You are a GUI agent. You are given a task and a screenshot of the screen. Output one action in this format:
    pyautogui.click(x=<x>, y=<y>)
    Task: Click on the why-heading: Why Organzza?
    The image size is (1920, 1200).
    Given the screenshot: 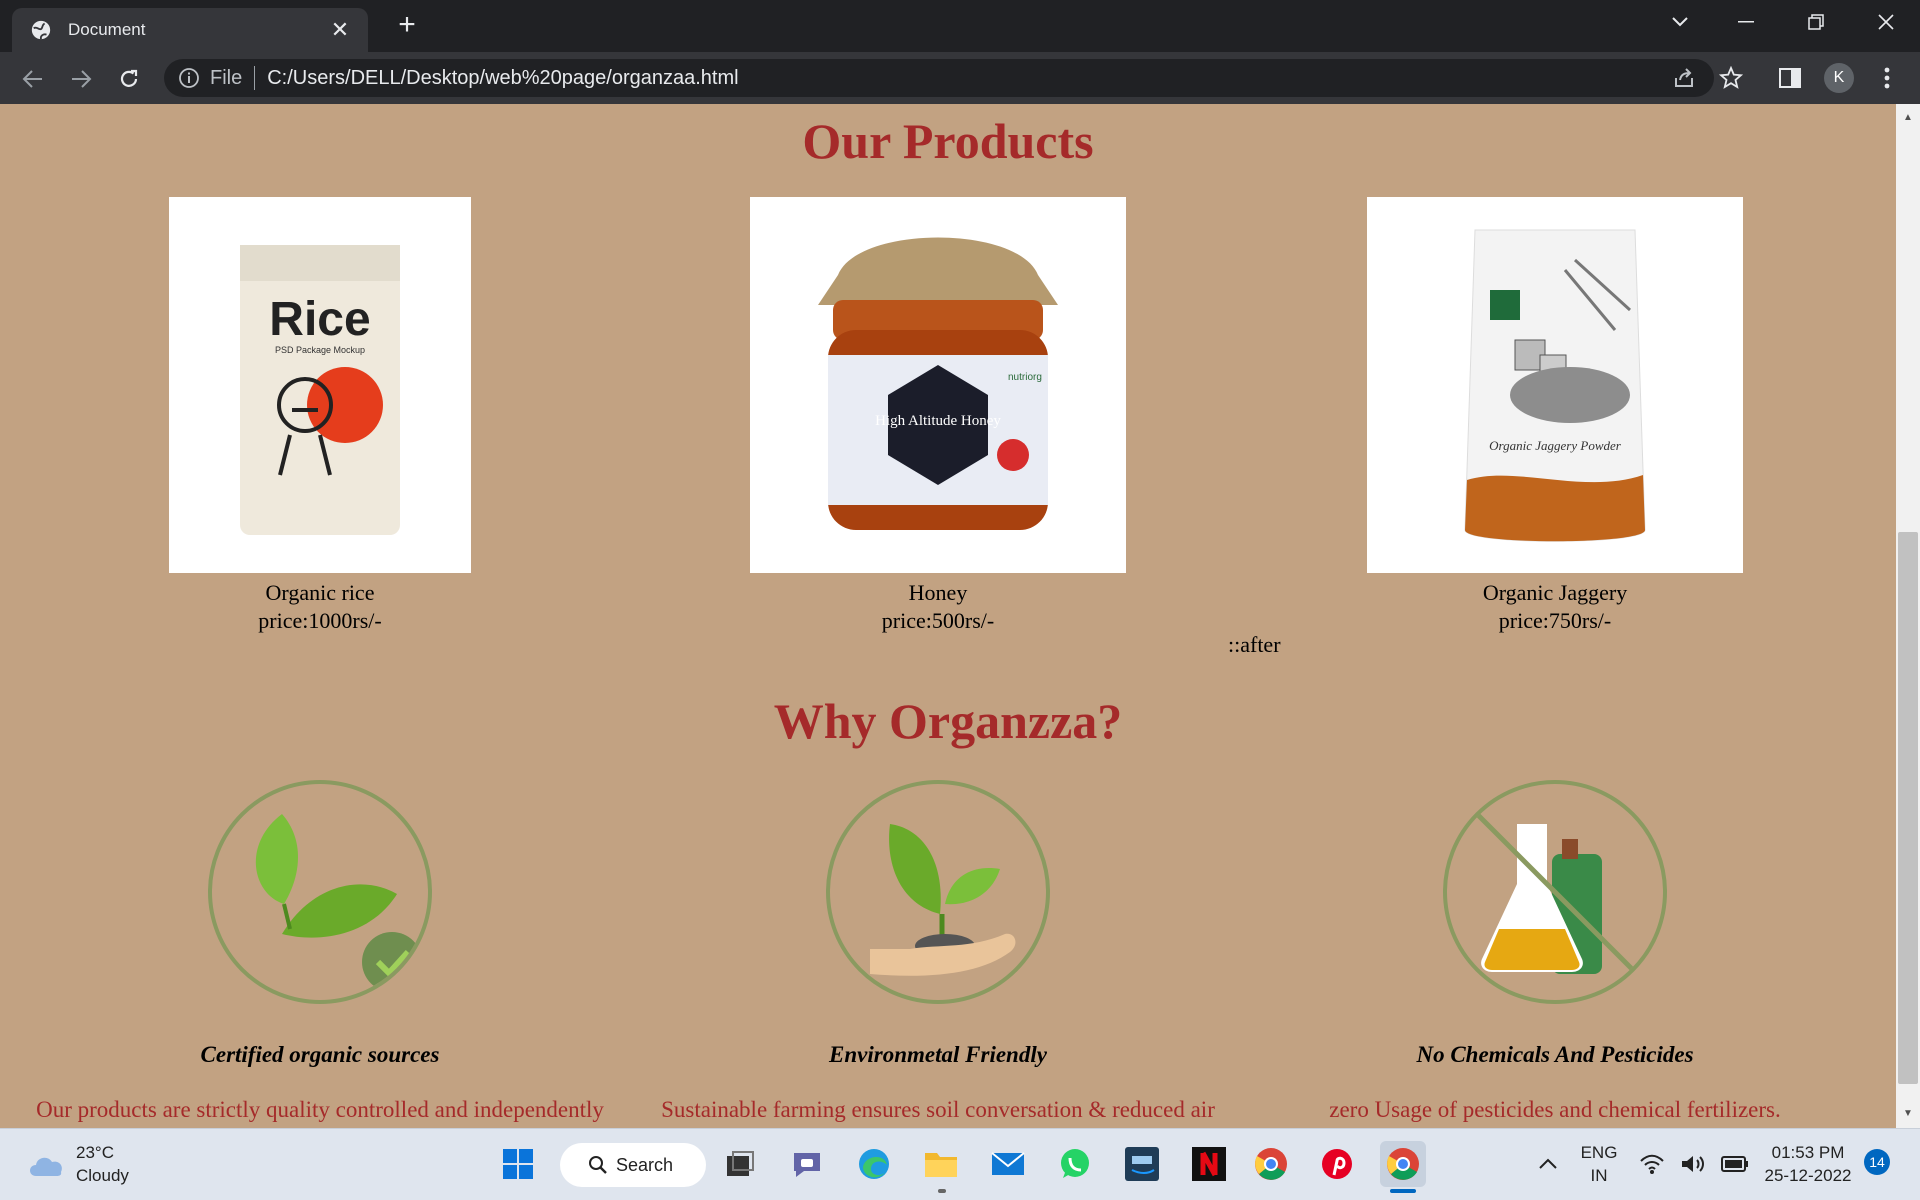 What is the action you would take?
    pyautogui.click(x=948, y=721)
    